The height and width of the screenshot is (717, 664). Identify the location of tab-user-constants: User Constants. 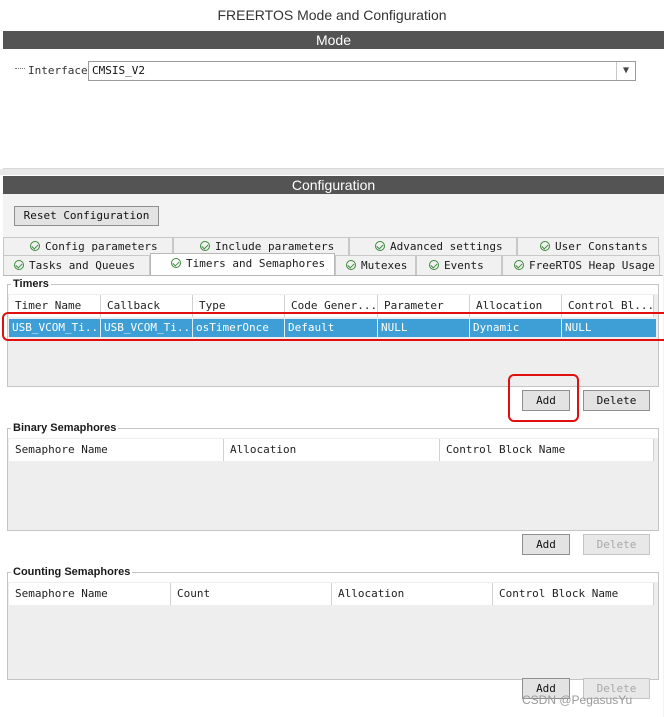
(588, 246).